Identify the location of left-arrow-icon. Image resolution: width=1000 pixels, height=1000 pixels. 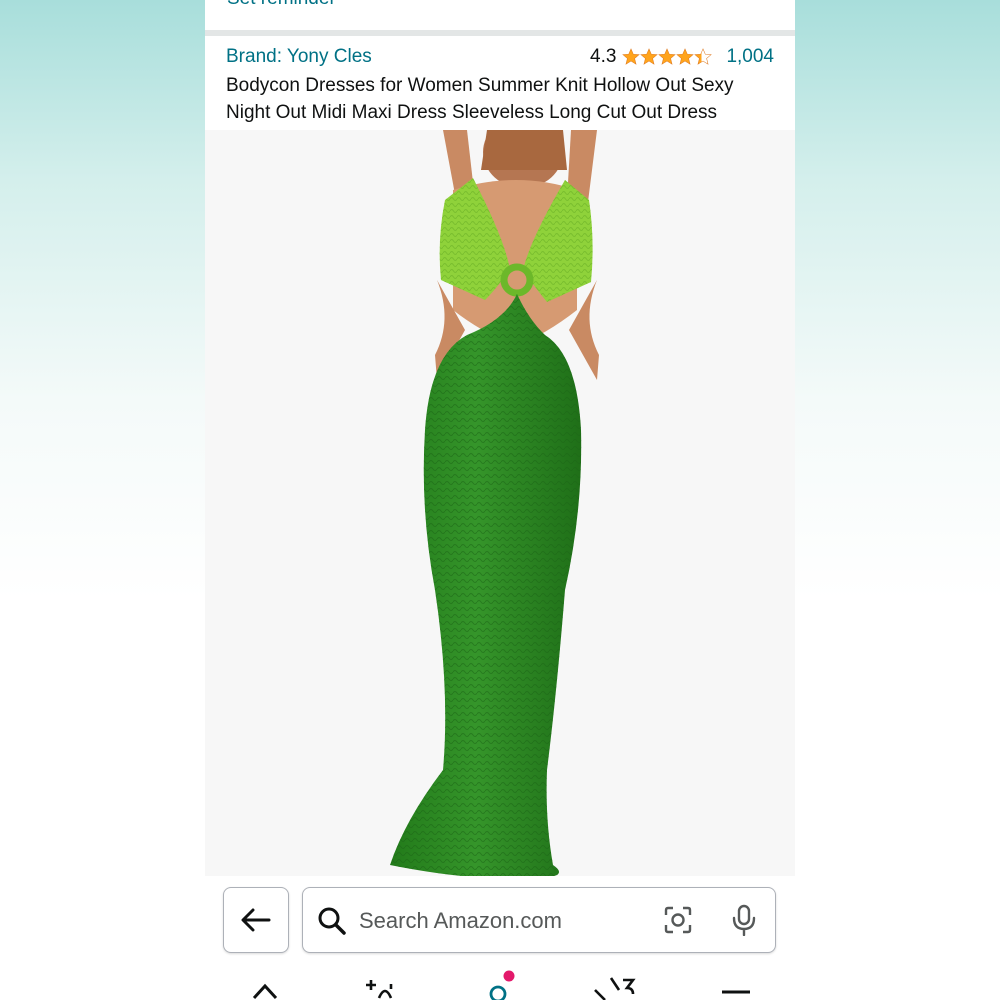
(256, 920).